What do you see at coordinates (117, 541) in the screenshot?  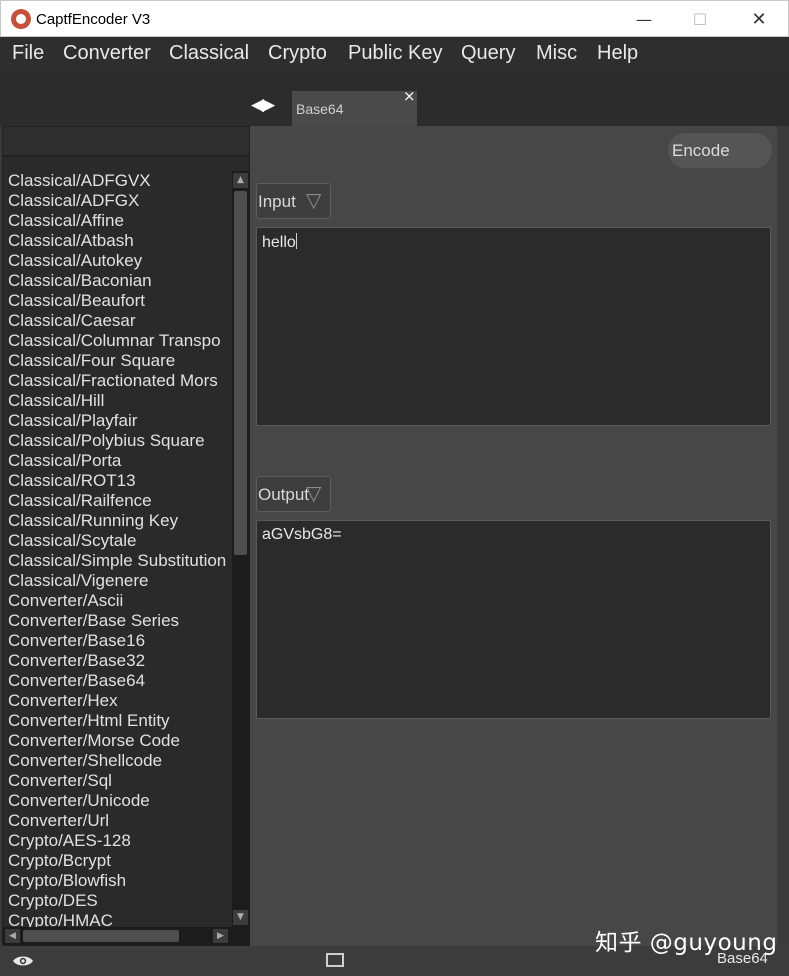 I see `list-item: Classical/Scytale` at bounding box center [117, 541].